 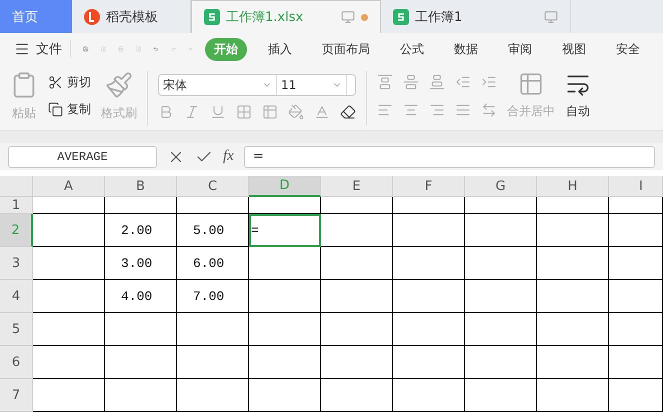 I want to click on table-cell: =, so click(x=285, y=230).